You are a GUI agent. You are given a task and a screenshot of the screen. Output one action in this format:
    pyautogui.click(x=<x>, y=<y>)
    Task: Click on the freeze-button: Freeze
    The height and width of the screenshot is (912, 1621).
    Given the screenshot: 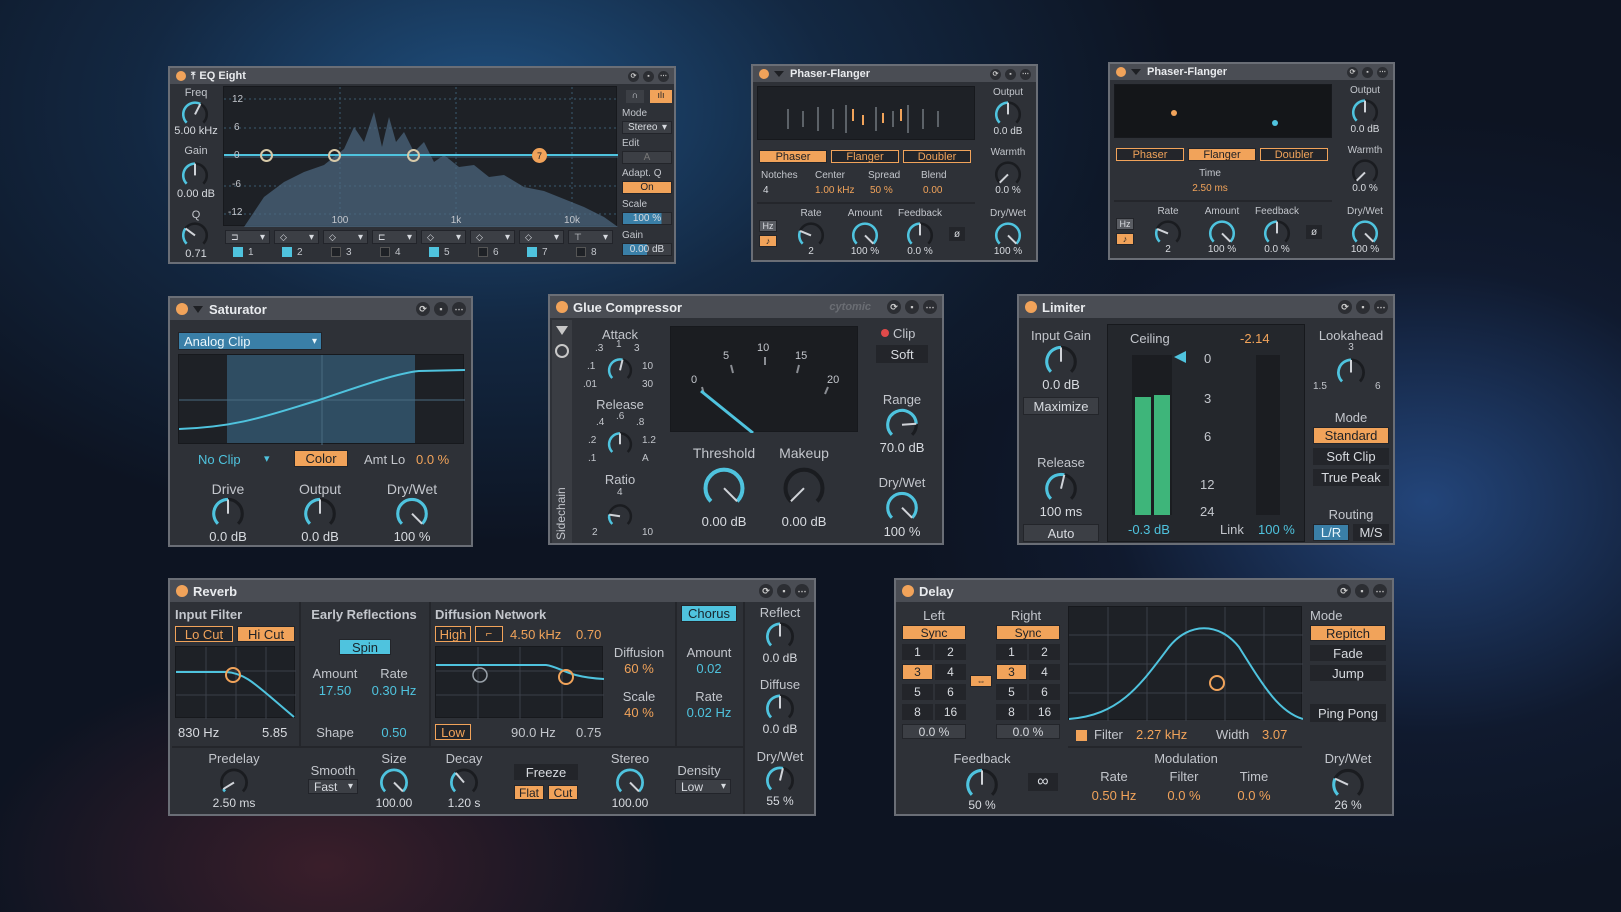 What is the action you would take?
    pyautogui.click(x=546, y=772)
    